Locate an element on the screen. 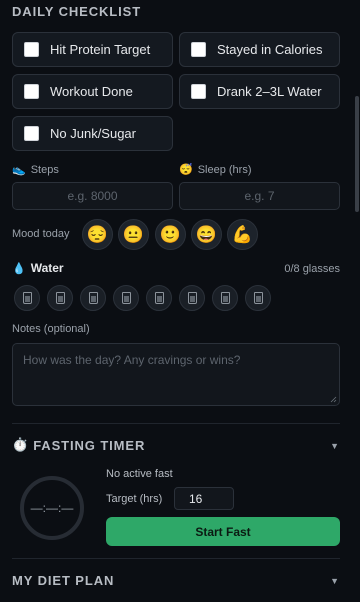 The width and height of the screenshot is (360, 602). mood-button-strong: 💪 is located at coordinates (242, 234).